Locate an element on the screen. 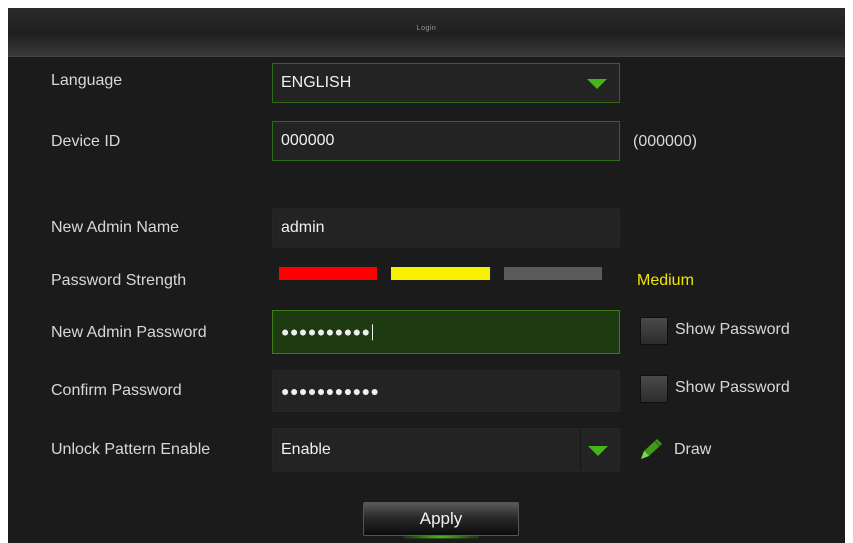  confirm-password-label: Confirm Password is located at coordinates (116, 390).